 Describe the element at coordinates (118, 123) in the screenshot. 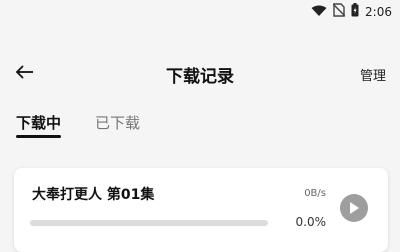

I see `tab-label: 已下载` at that location.